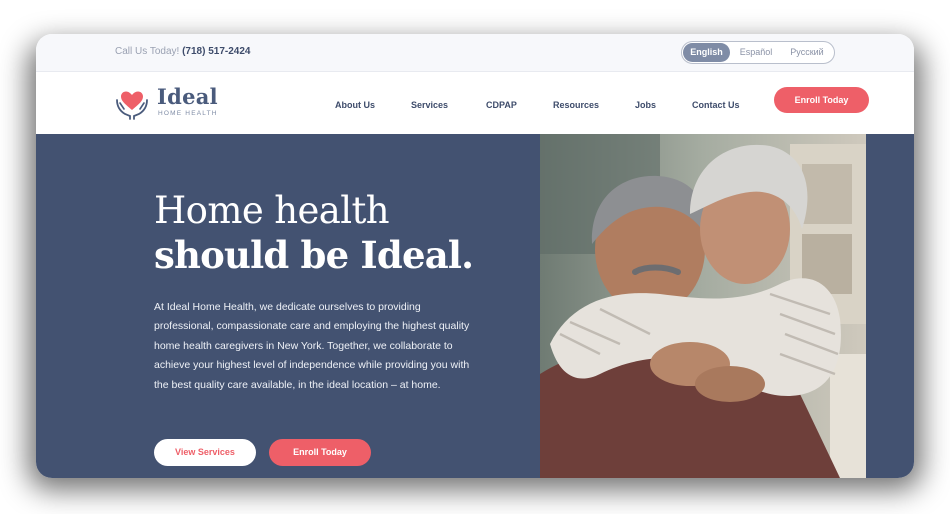 Image resolution: width=950 pixels, height=514 pixels. I want to click on enroll-today-hero-button: Enroll Today, so click(320, 452).